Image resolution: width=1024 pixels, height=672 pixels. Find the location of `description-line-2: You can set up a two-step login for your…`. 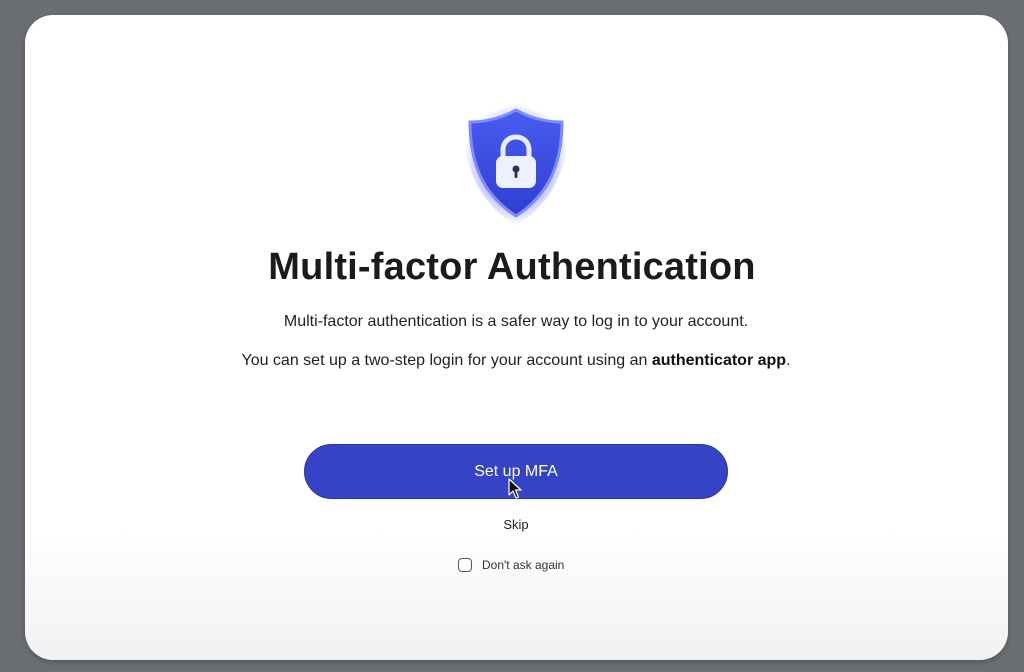

description-line-2: You can set up a two-step login for your… is located at coordinates (512, 361).